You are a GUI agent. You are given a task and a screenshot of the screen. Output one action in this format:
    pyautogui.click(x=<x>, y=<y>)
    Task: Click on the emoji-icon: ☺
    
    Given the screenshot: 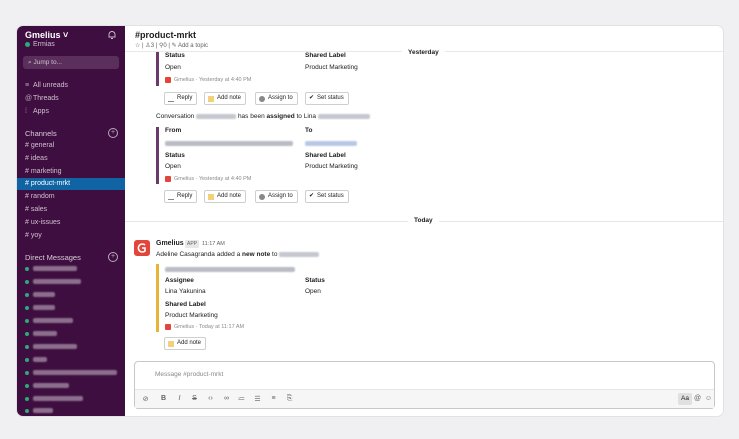 What is the action you would take?
    pyautogui.click(x=708, y=398)
    